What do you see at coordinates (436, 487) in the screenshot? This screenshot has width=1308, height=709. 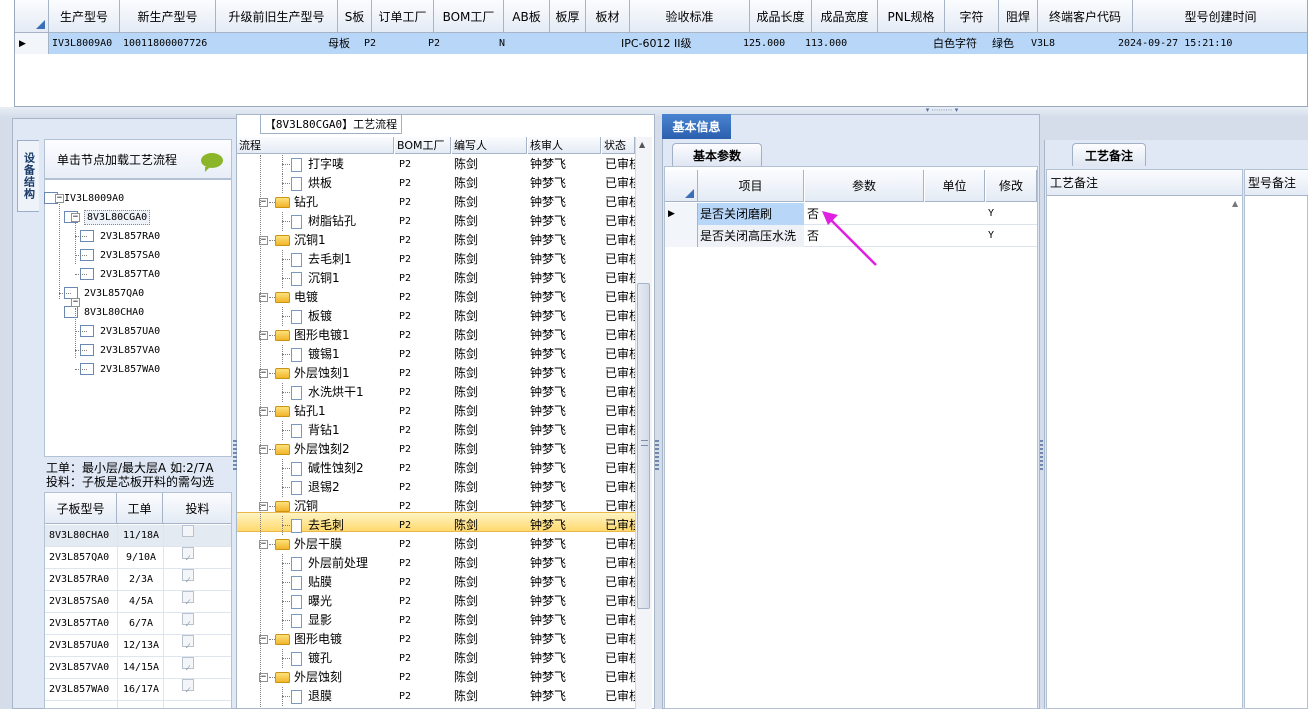 I see `process-row: 退锡2 P2 陈剑 钟梦飞 已审核` at bounding box center [436, 487].